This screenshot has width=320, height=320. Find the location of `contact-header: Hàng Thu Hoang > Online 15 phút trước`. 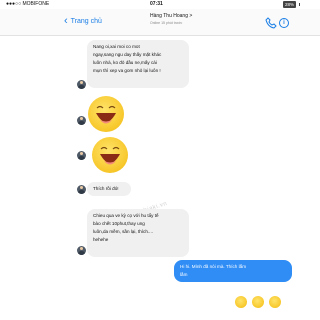

contact-header: Hàng Thu Hoang > Online 15 phút trước is located at coordinates (190, 19).